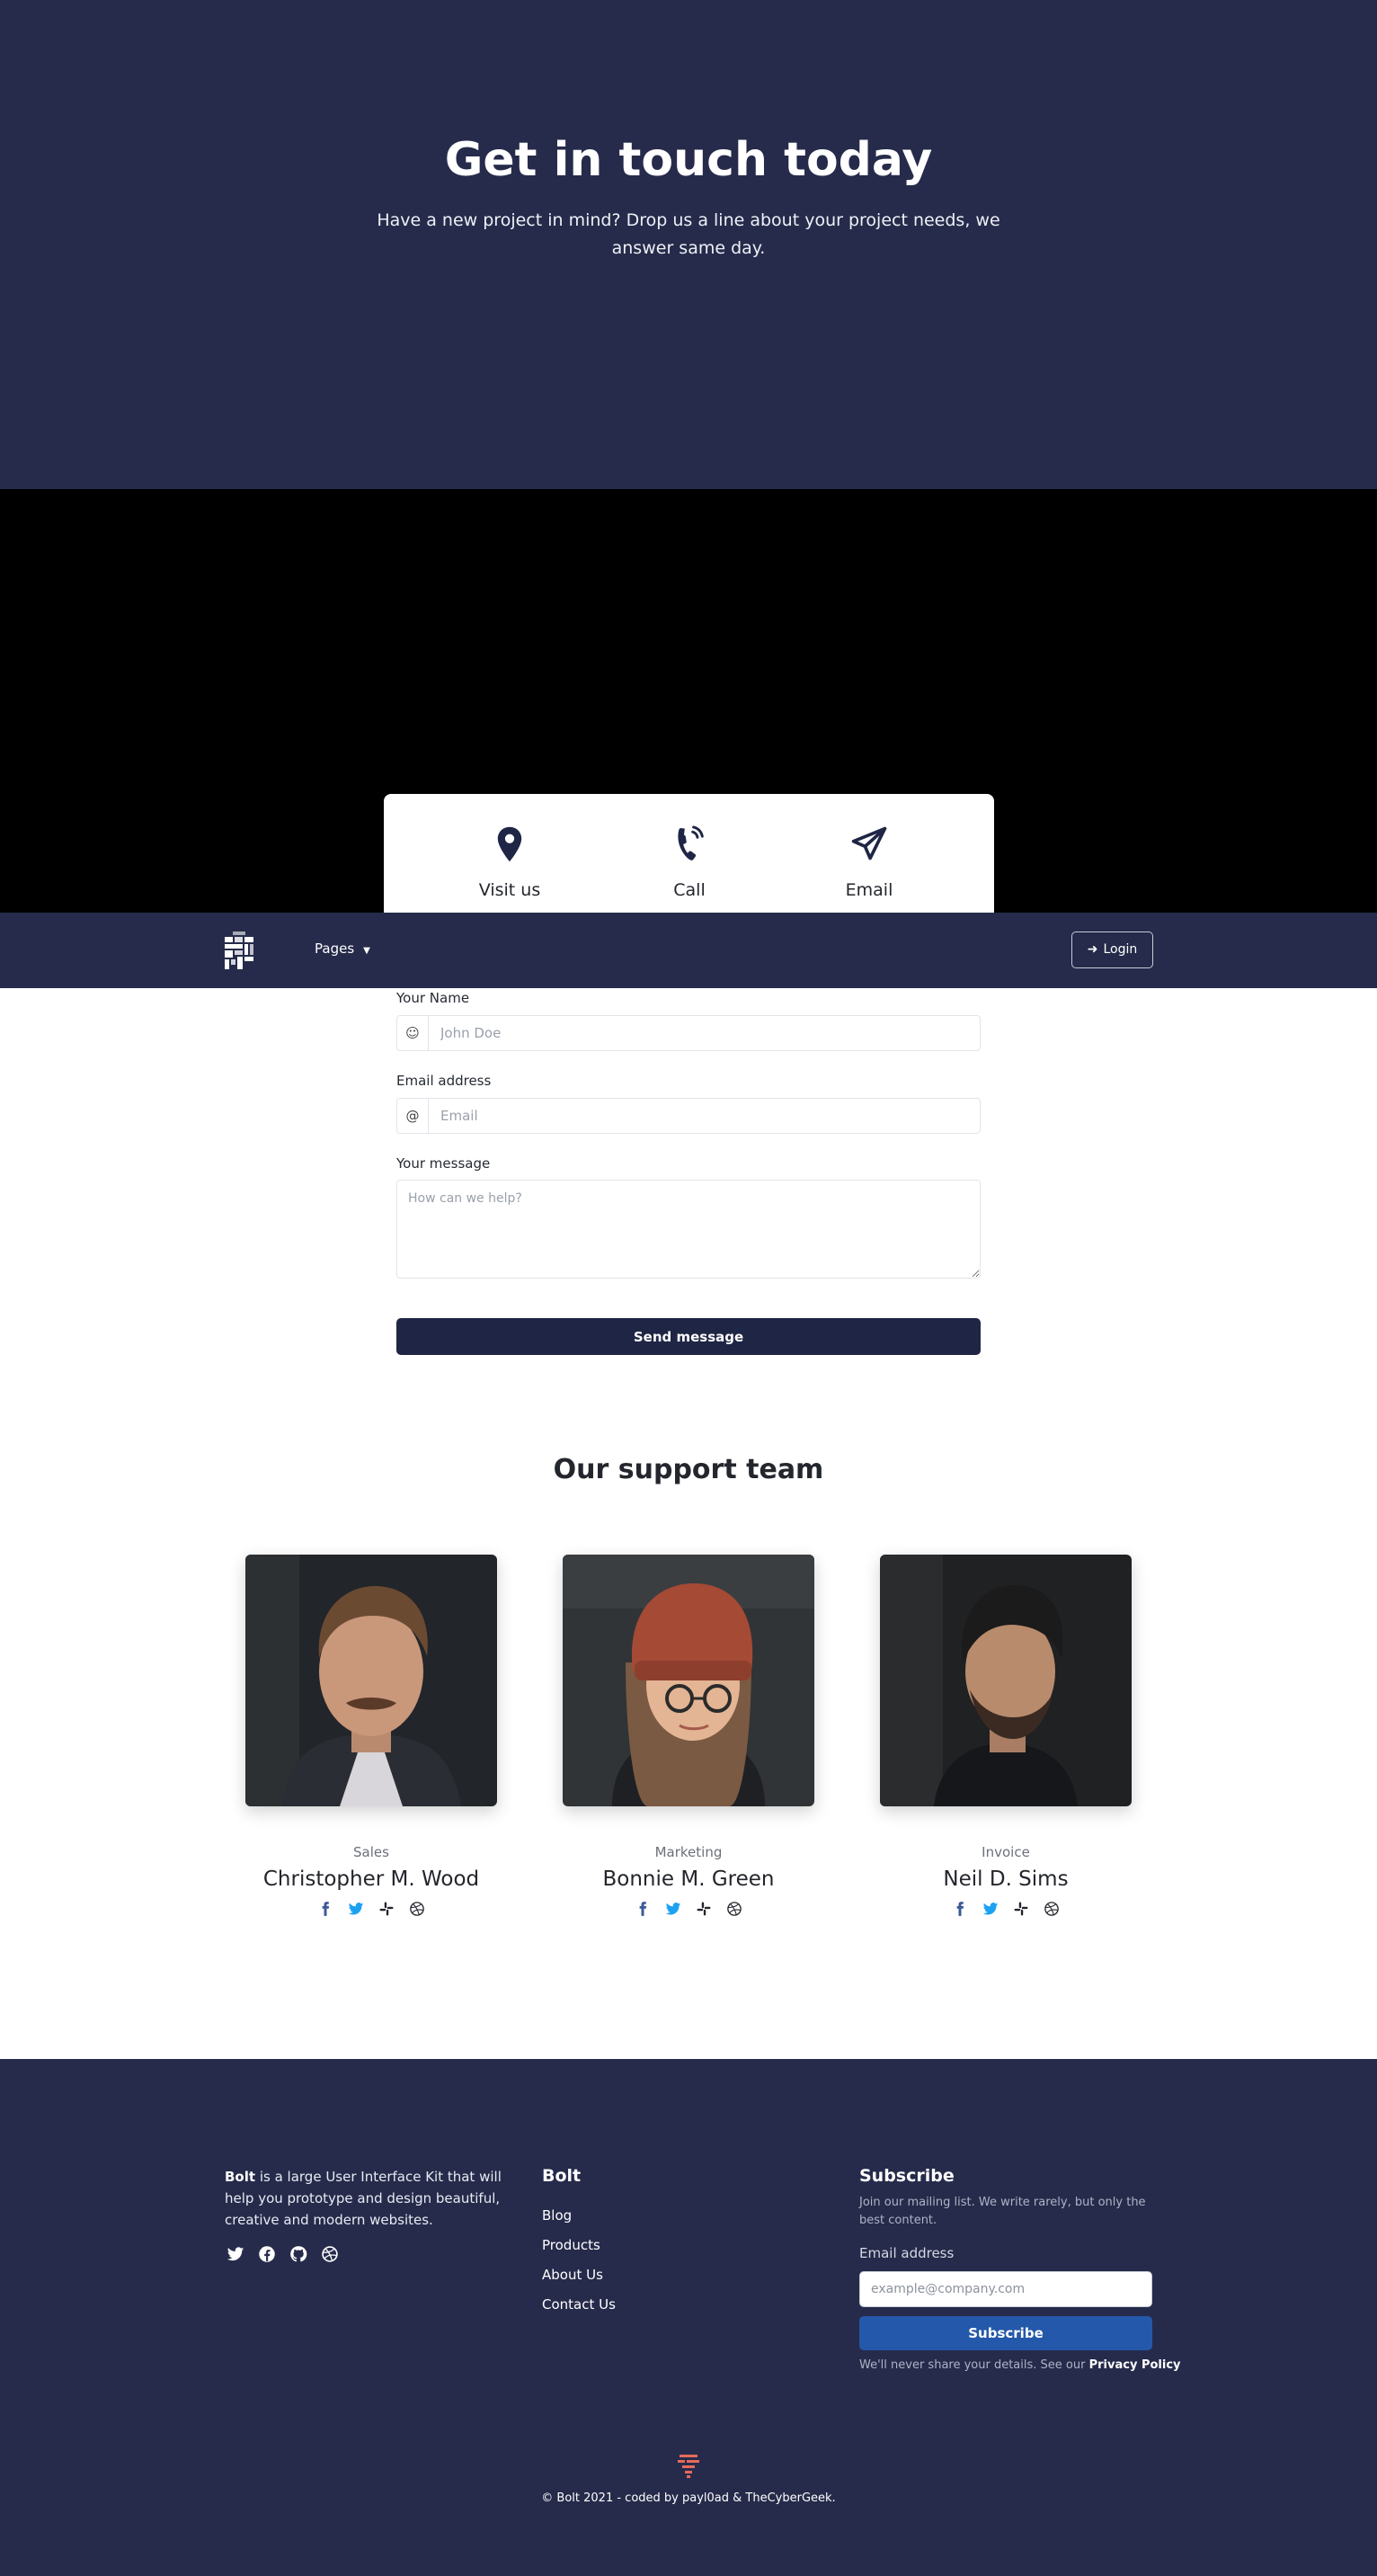 Image resolution: width=1377 pixels, height=2576 pixels. I want to click on footer-link-contact: Contact Us, so click(579, 2305).